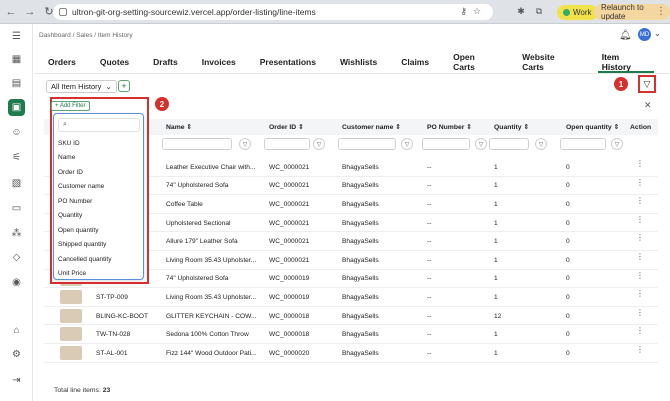 This screenshot has height=401, width=670. Describe the element at coordinates (446, 144) in the screenshot. I see `po-filter-input` at that location.